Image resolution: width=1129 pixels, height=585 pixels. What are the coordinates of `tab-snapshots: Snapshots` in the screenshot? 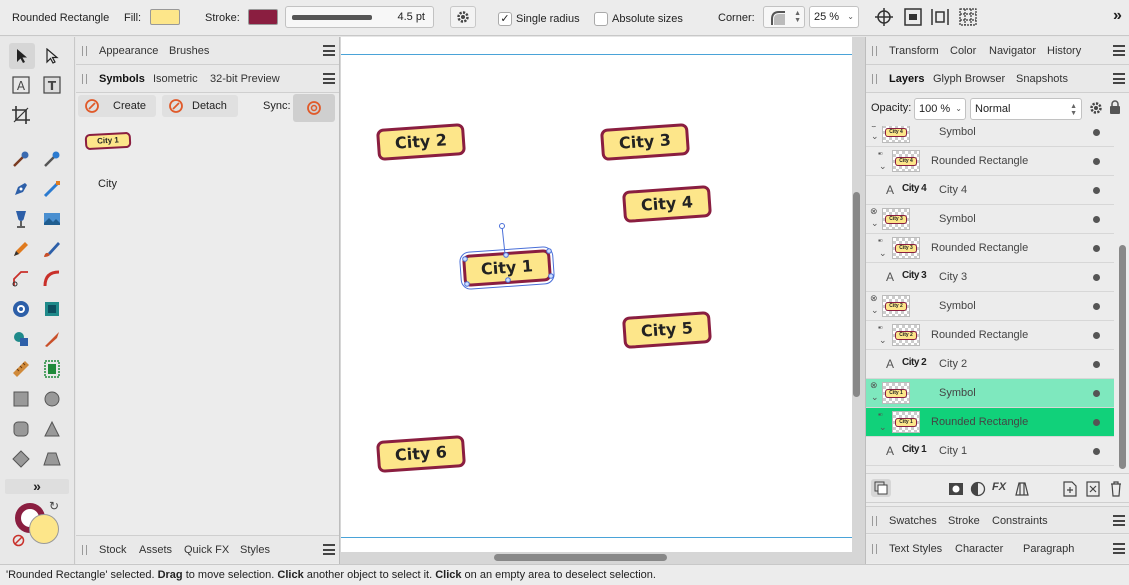 It's located at (1042, 79).